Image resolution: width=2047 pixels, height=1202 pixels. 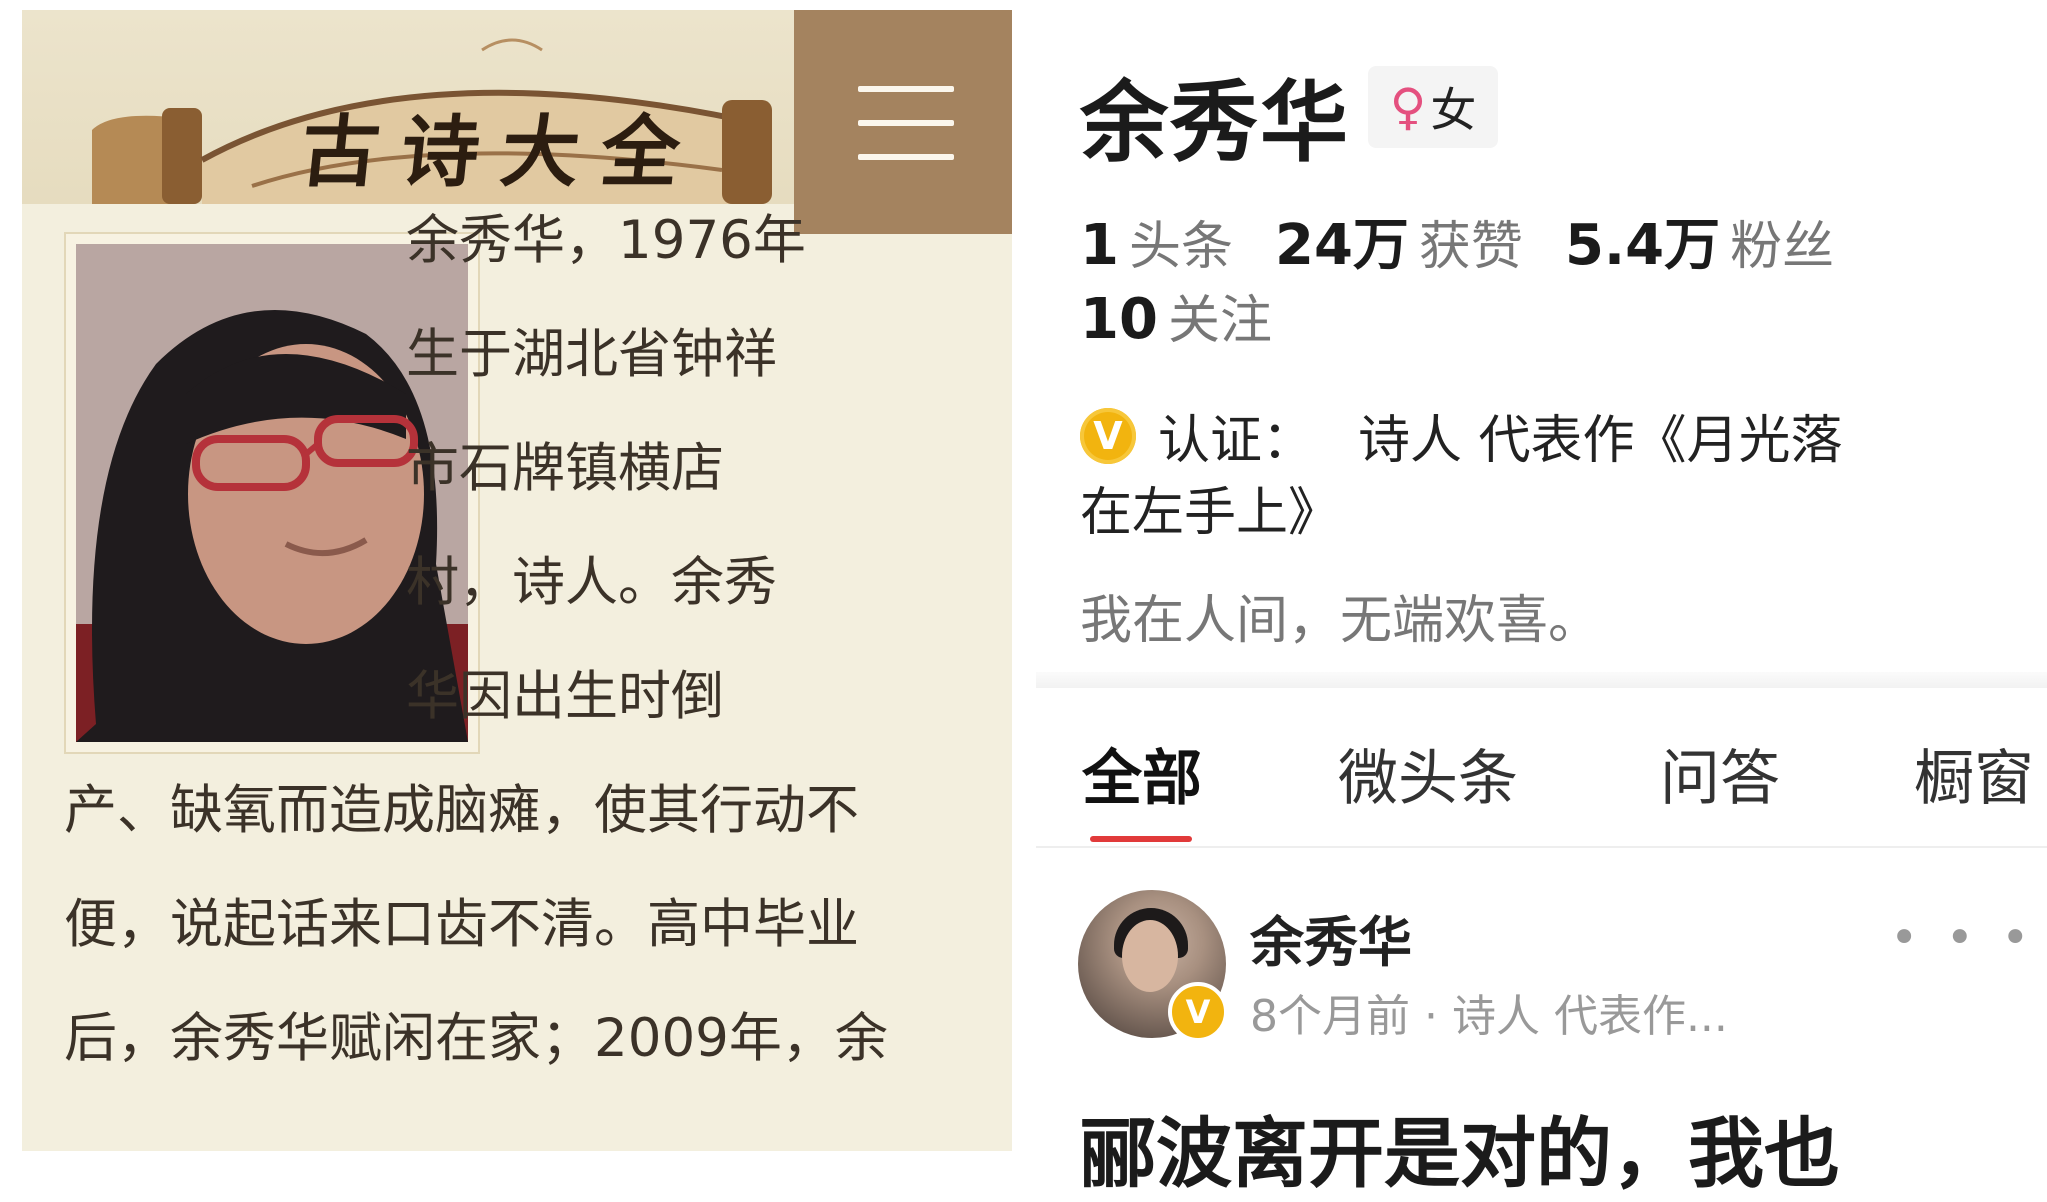 I want to click on stat-following-label: 关注, so click(x=1220, y=315).